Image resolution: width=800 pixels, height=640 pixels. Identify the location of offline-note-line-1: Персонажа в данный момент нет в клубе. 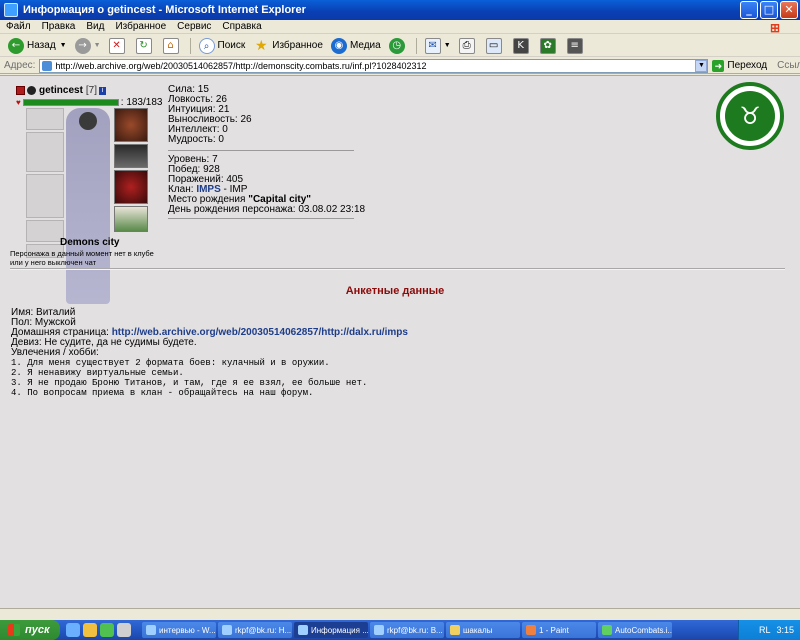
(82, 253).